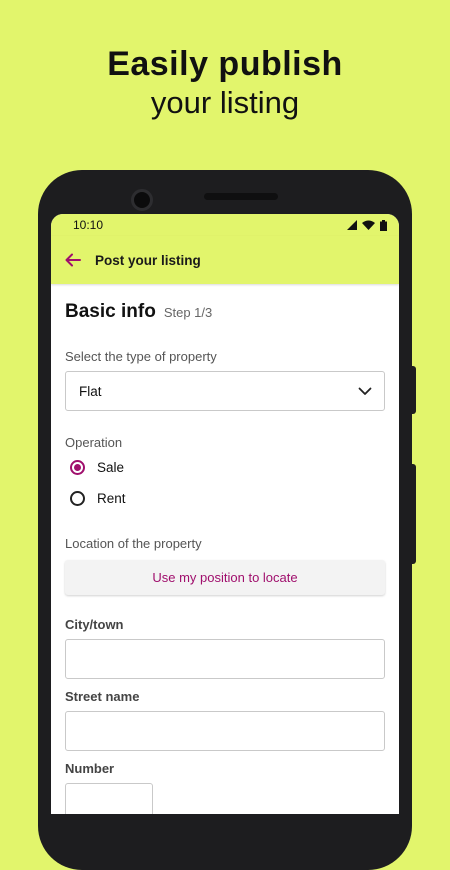 The width and height of the screenshot is (450, 870). Describe the element at coordinates (94, 624) in the screenshot. I see `city-label: City/town` at that location.